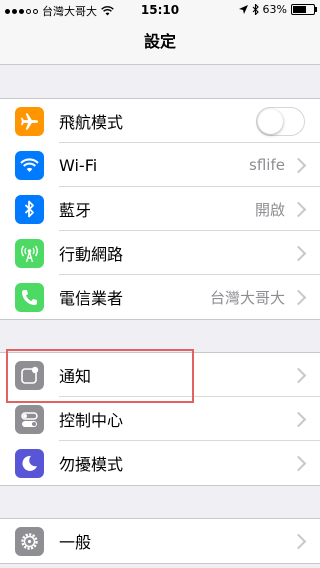 This screenshot has height=568, width=320. I want to click on battery-icon, so click(304, 9).